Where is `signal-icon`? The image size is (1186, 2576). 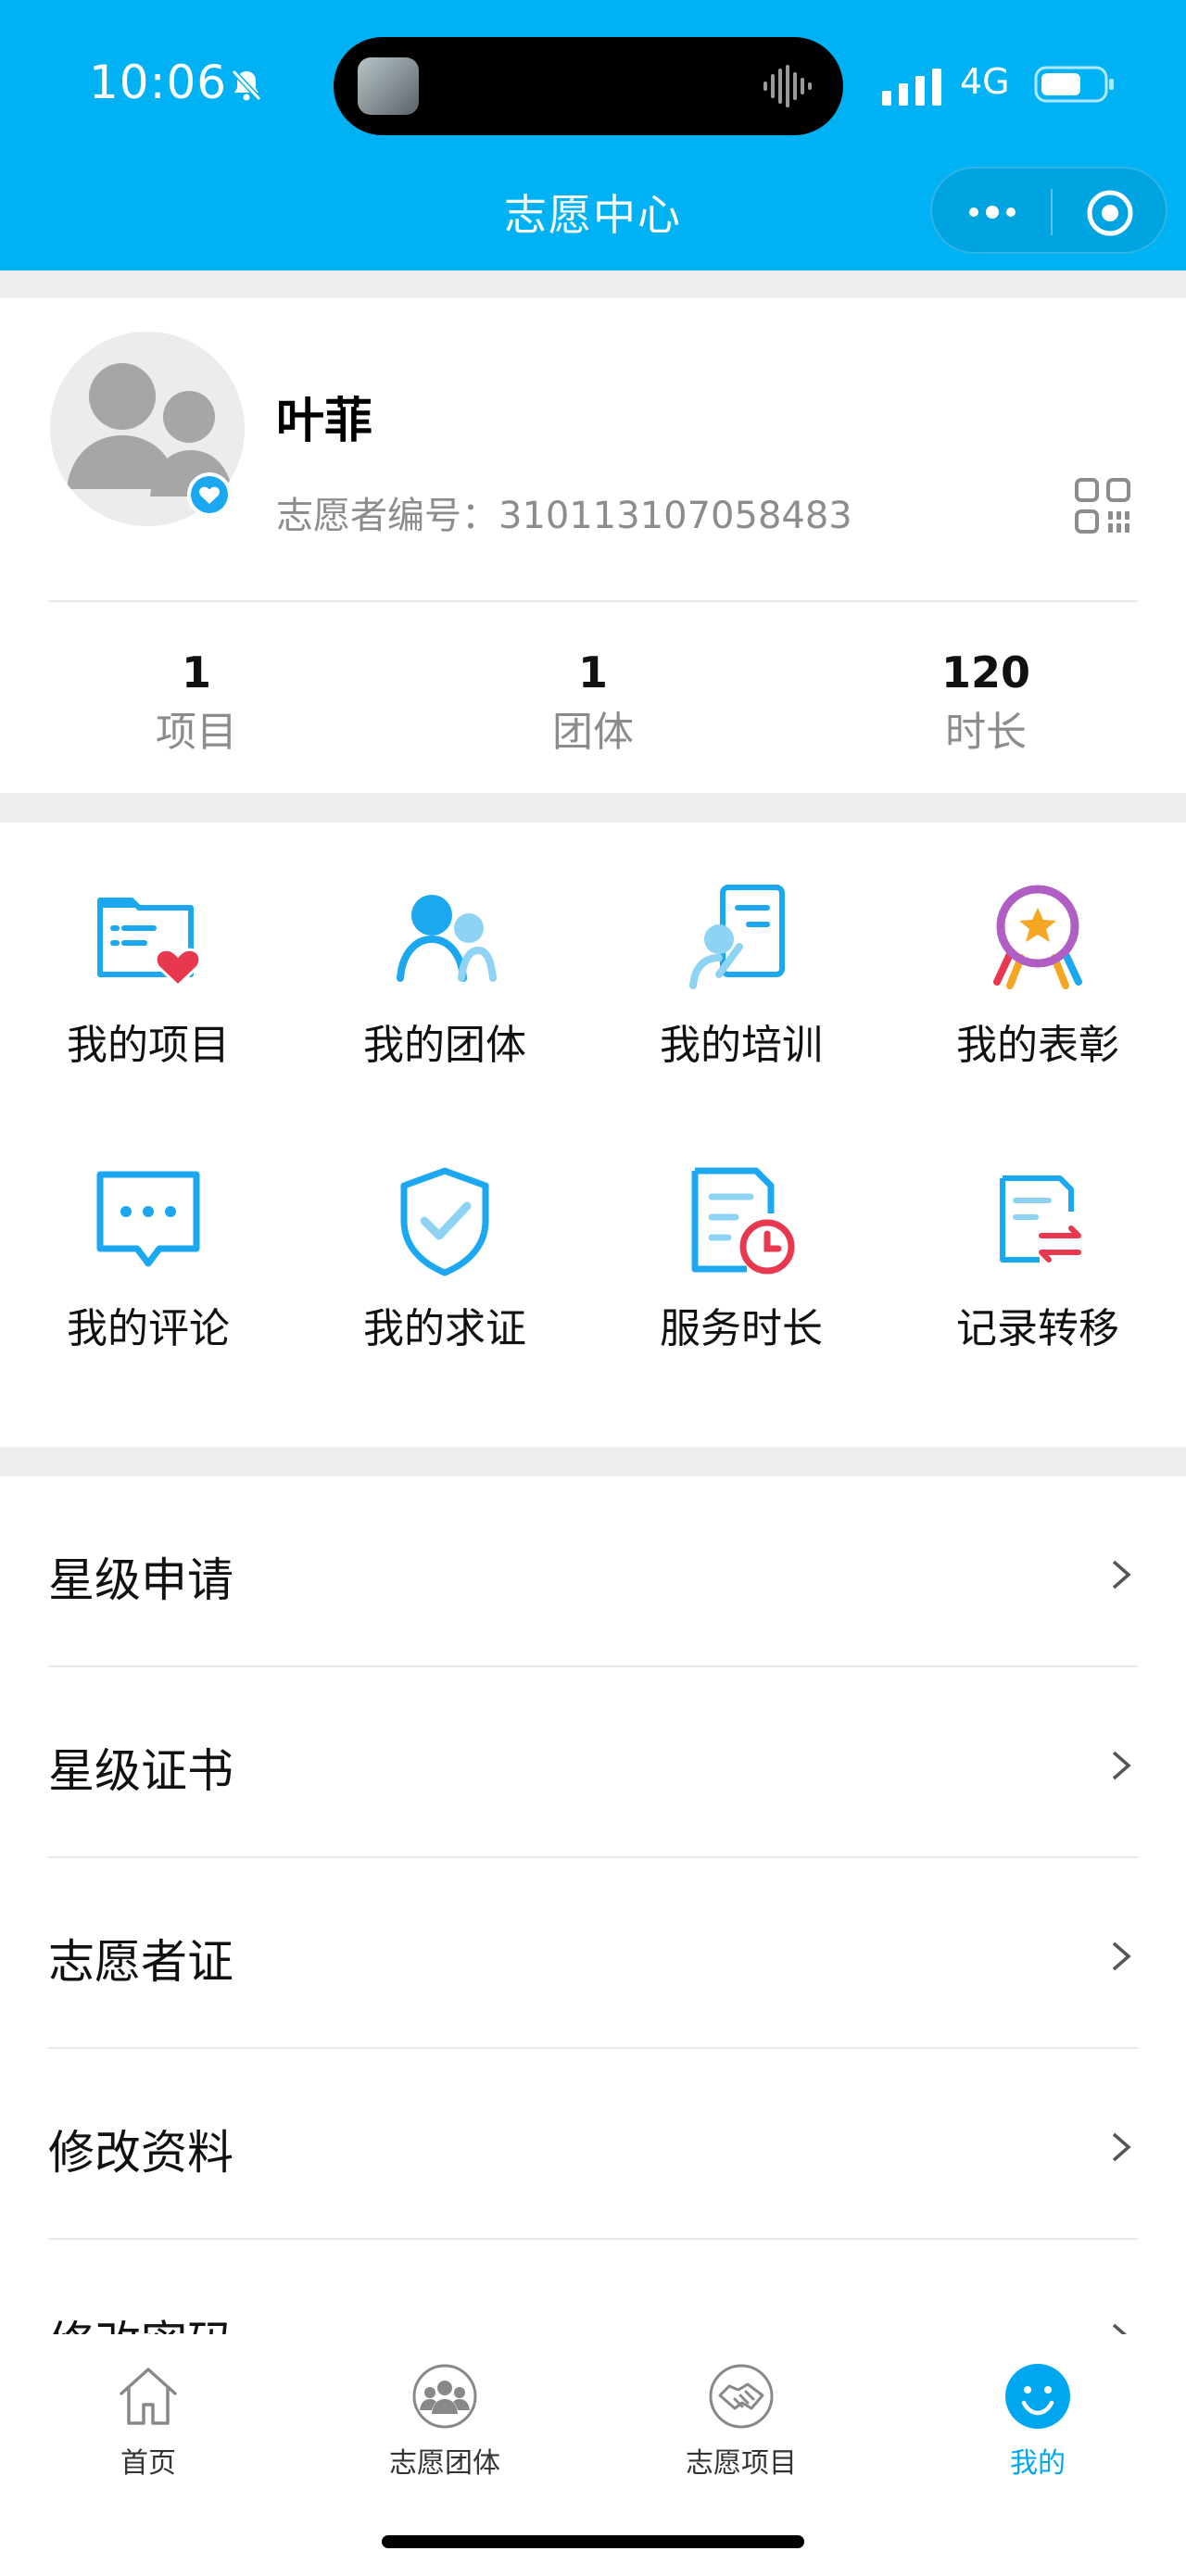
signal-icon is located at coordinates (911, 87).